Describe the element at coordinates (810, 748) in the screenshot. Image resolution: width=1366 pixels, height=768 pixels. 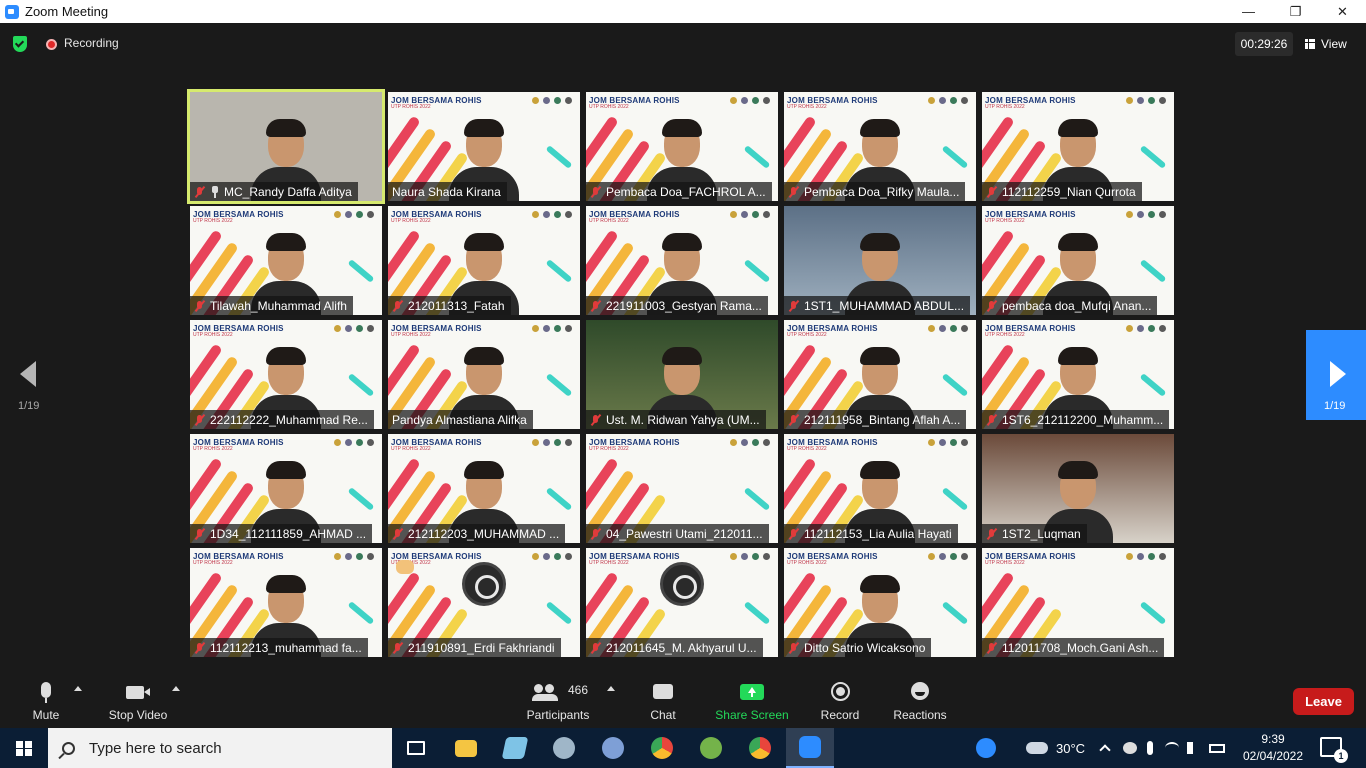
I see `taskbar-zoom` at that location.